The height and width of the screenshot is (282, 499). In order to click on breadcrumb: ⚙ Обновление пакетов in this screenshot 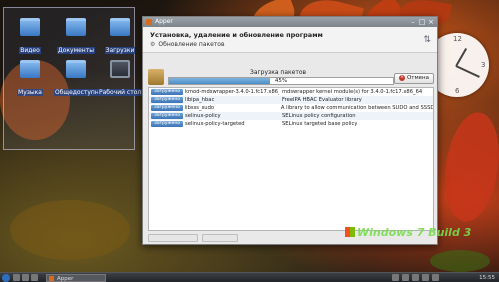, I will do `click(187, 44)`.